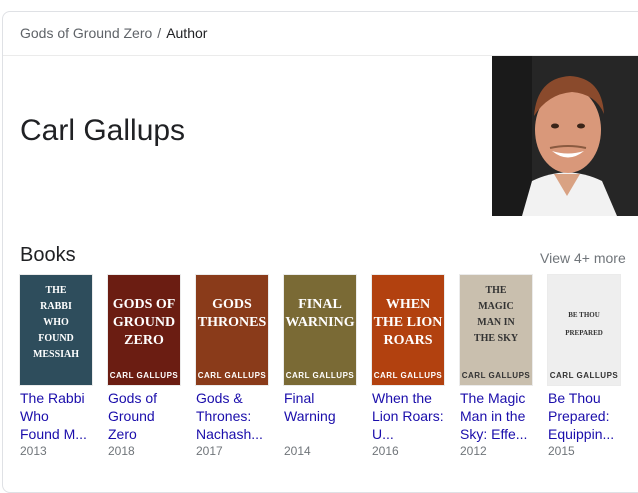  What do you see at coordinates (133, 398) in the screenshot?
I see `book-title-line: Gods of` at bounding box center [133, 398].